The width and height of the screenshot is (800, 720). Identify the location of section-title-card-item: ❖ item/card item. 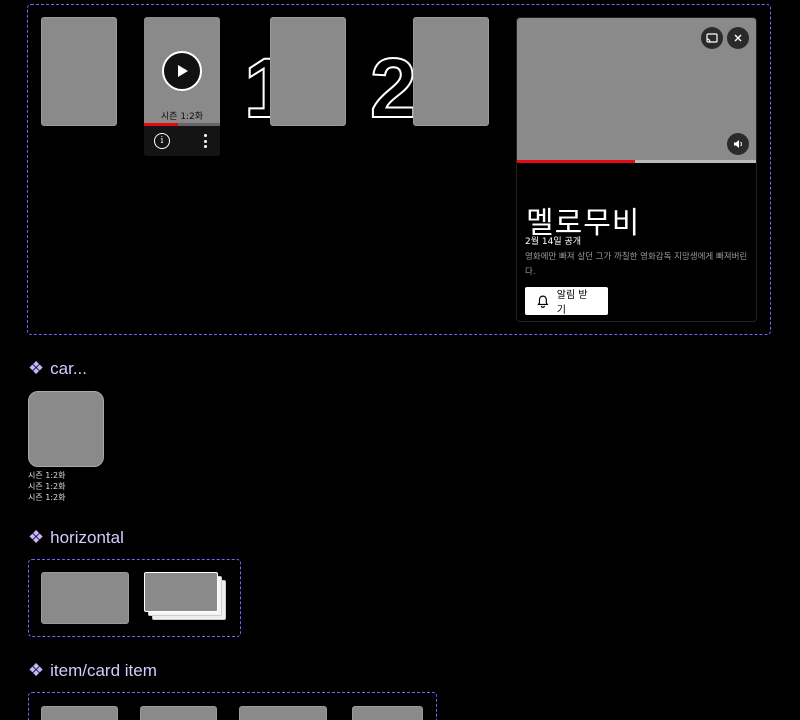
(92, 670).